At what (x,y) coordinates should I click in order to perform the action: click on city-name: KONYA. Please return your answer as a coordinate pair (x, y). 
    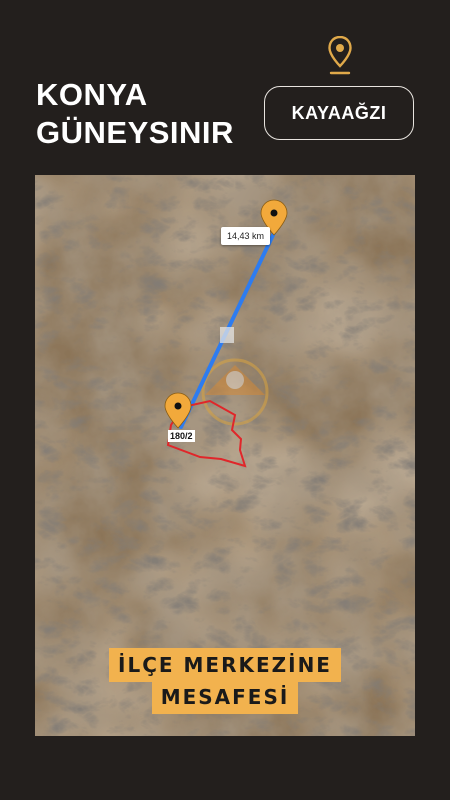
    Looking at the image, I should click on (92, 94).